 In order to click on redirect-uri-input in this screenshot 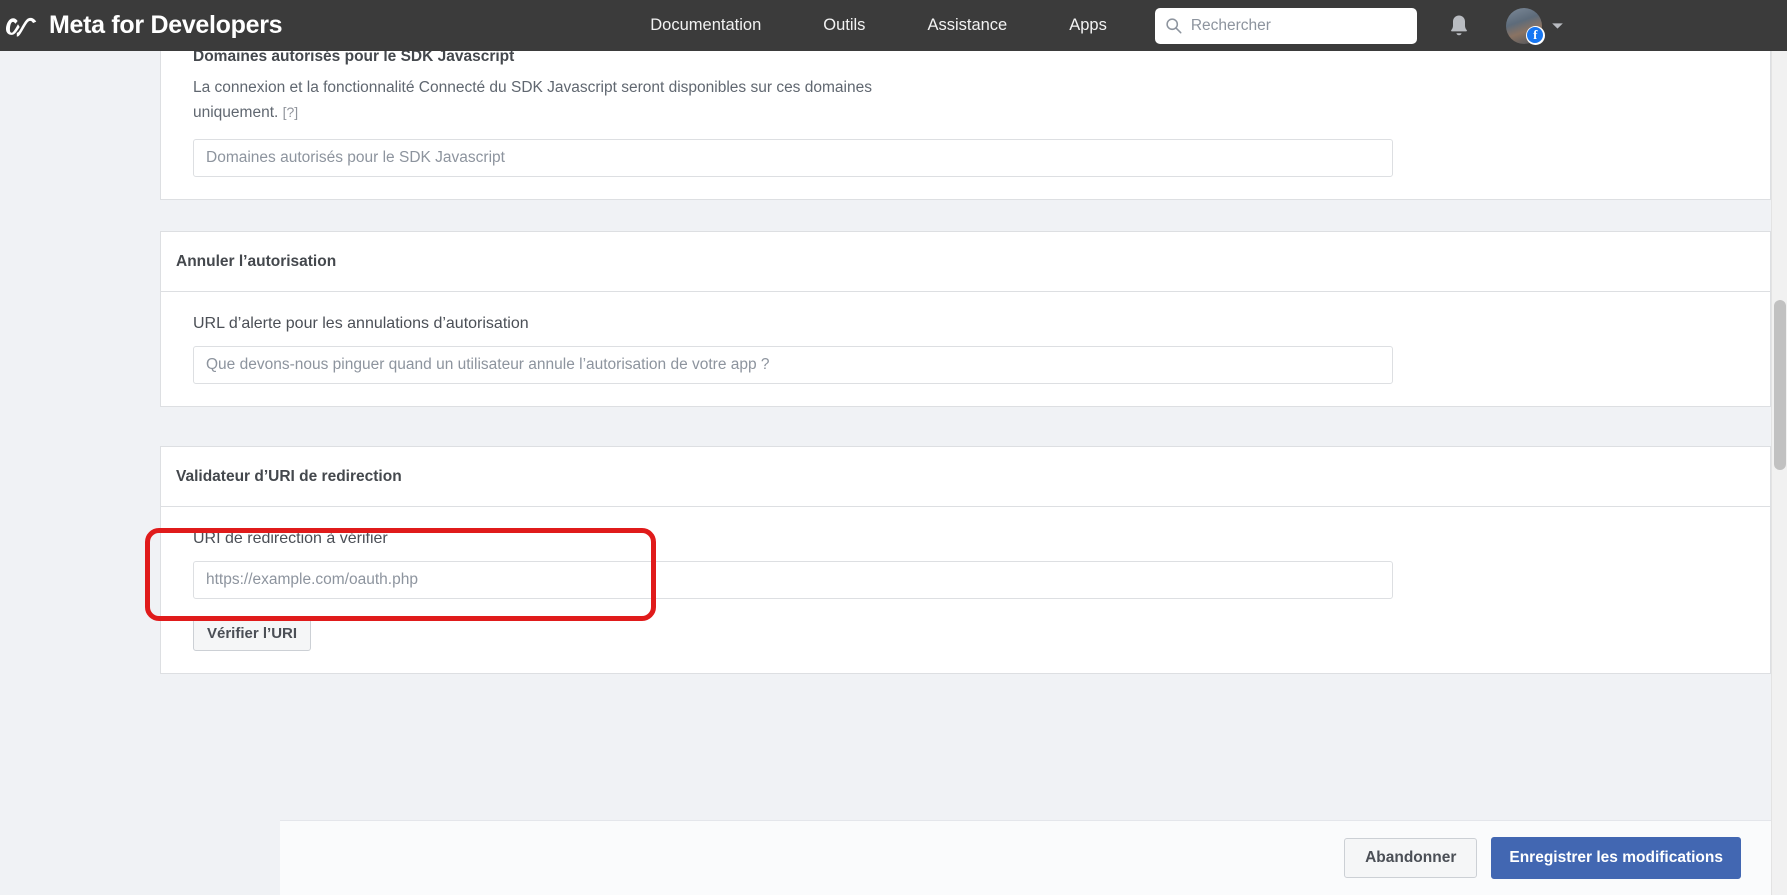, I will do `click(793, 580)`.